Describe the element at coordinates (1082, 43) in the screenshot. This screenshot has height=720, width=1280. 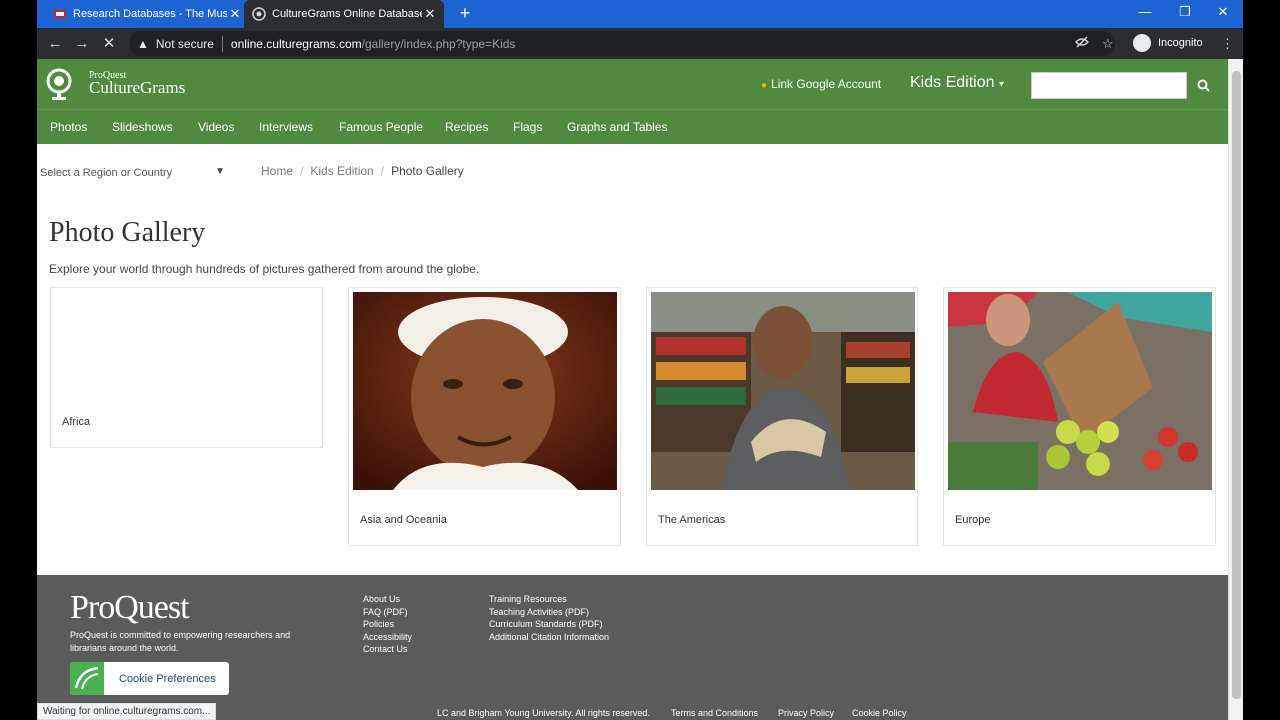
I see `eye-slash-icon` at that location.